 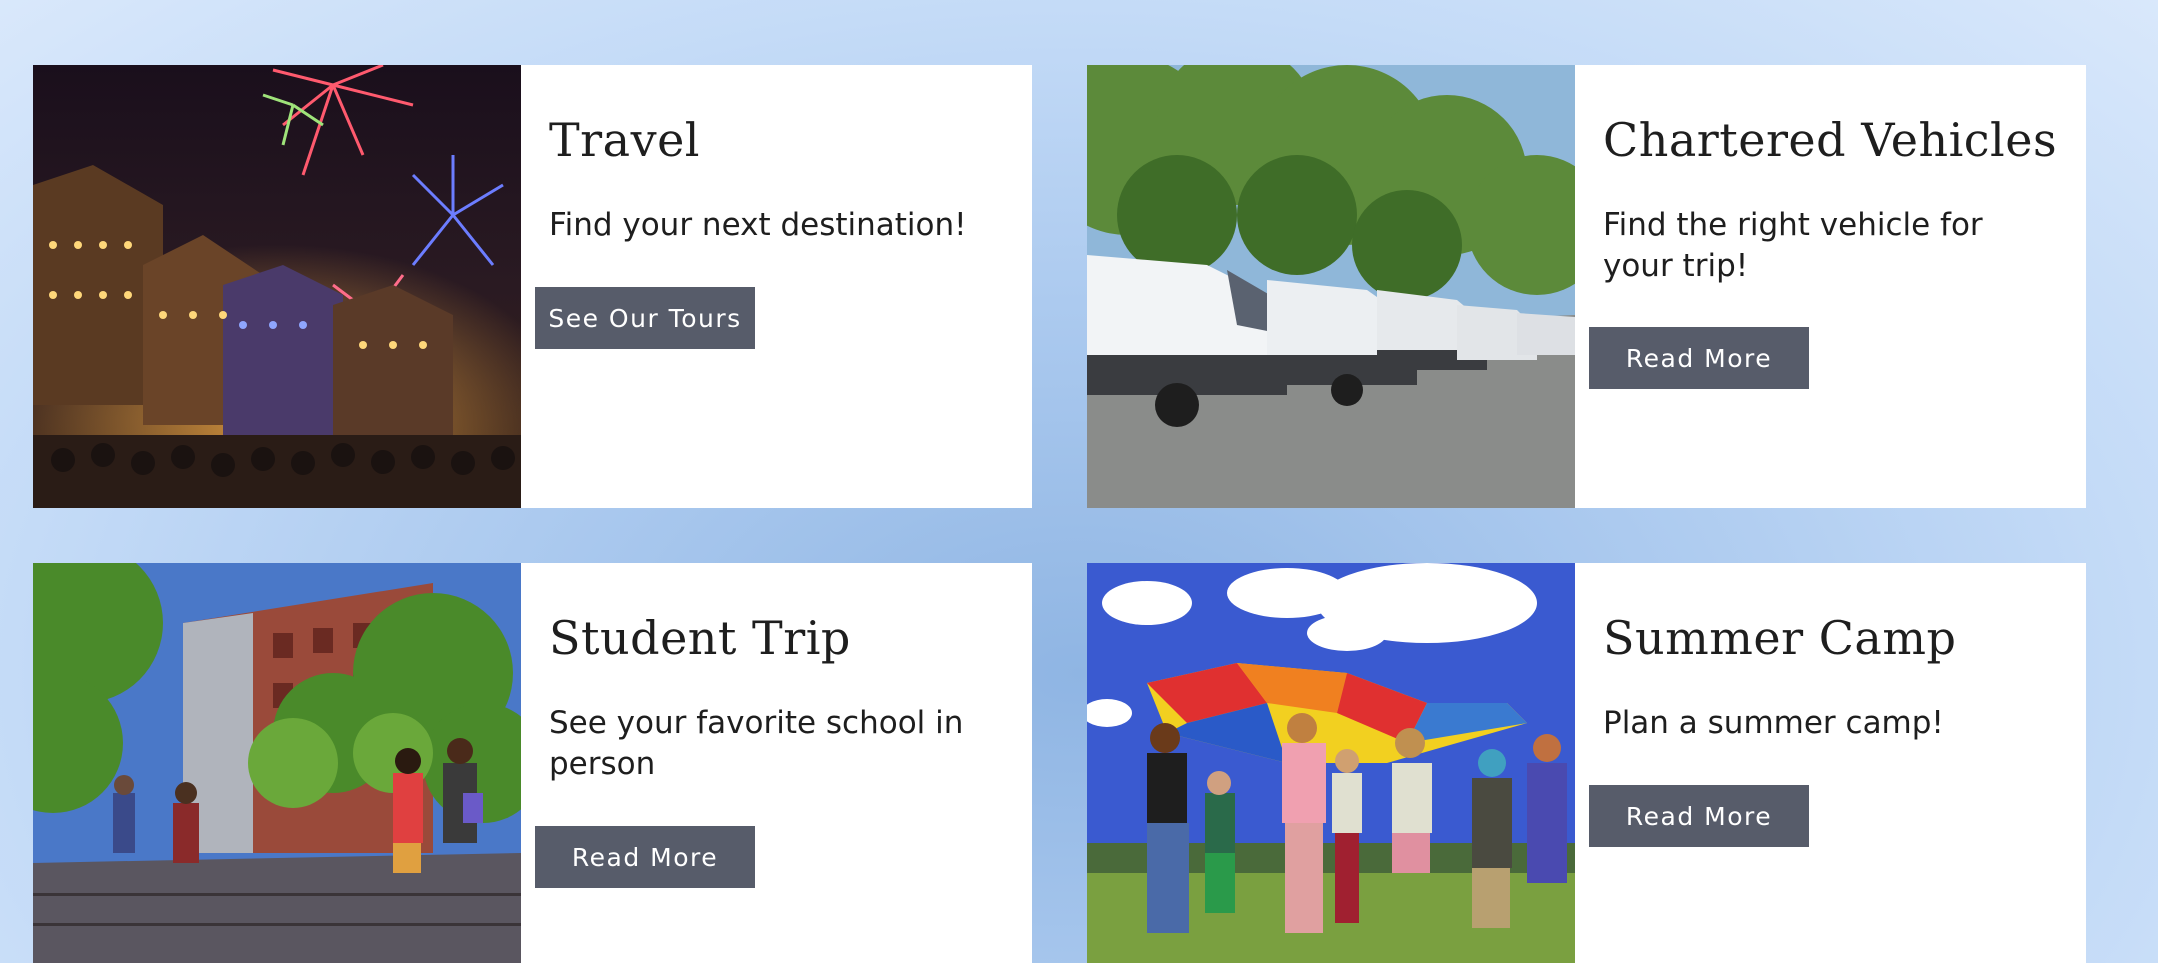 What do you see at coordinates (1830, 140) in the screenshot?
I see `card-title: Chartered Vehicles` at bounding box center [1830, 140].